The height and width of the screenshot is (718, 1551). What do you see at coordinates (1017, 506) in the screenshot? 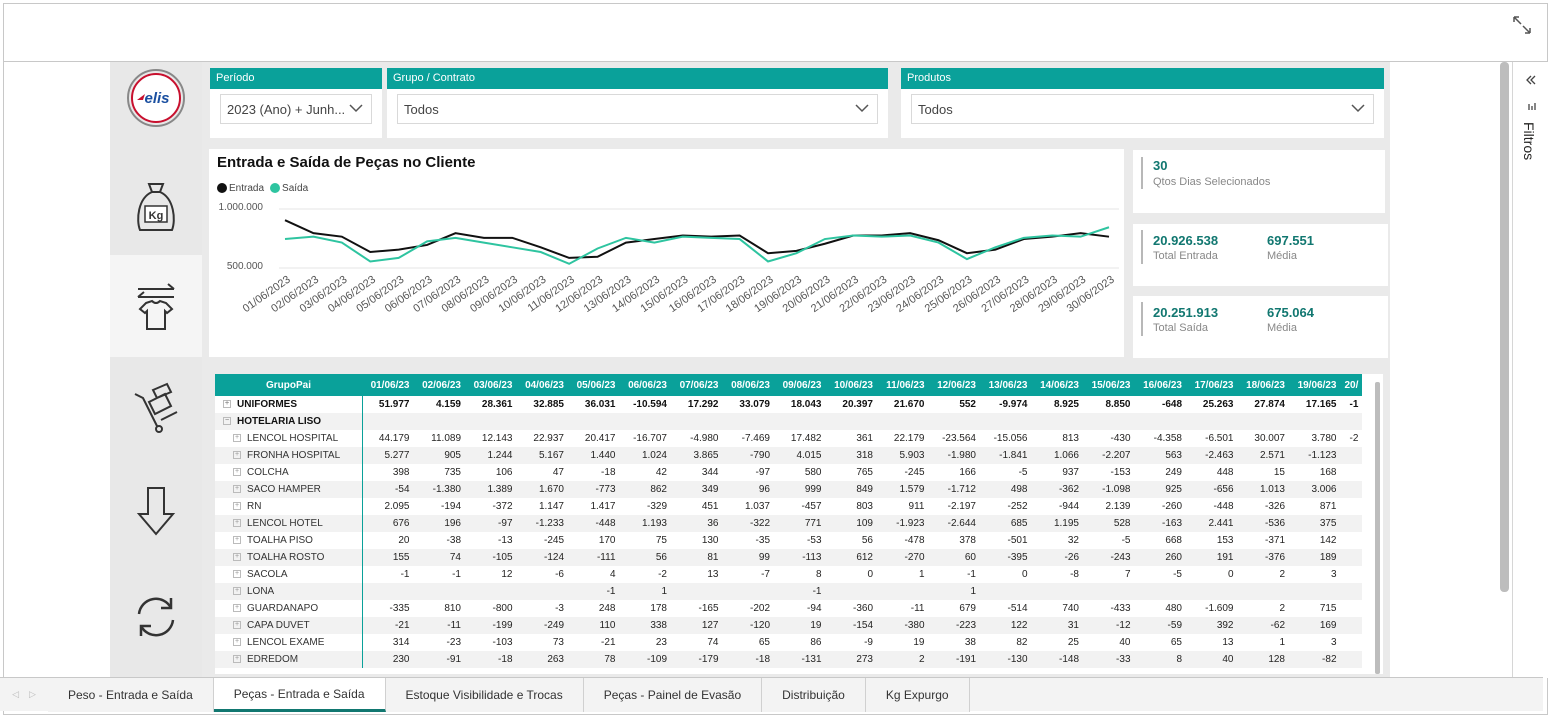
I see `table-cell: -252` at bounding box center [1017, 506].